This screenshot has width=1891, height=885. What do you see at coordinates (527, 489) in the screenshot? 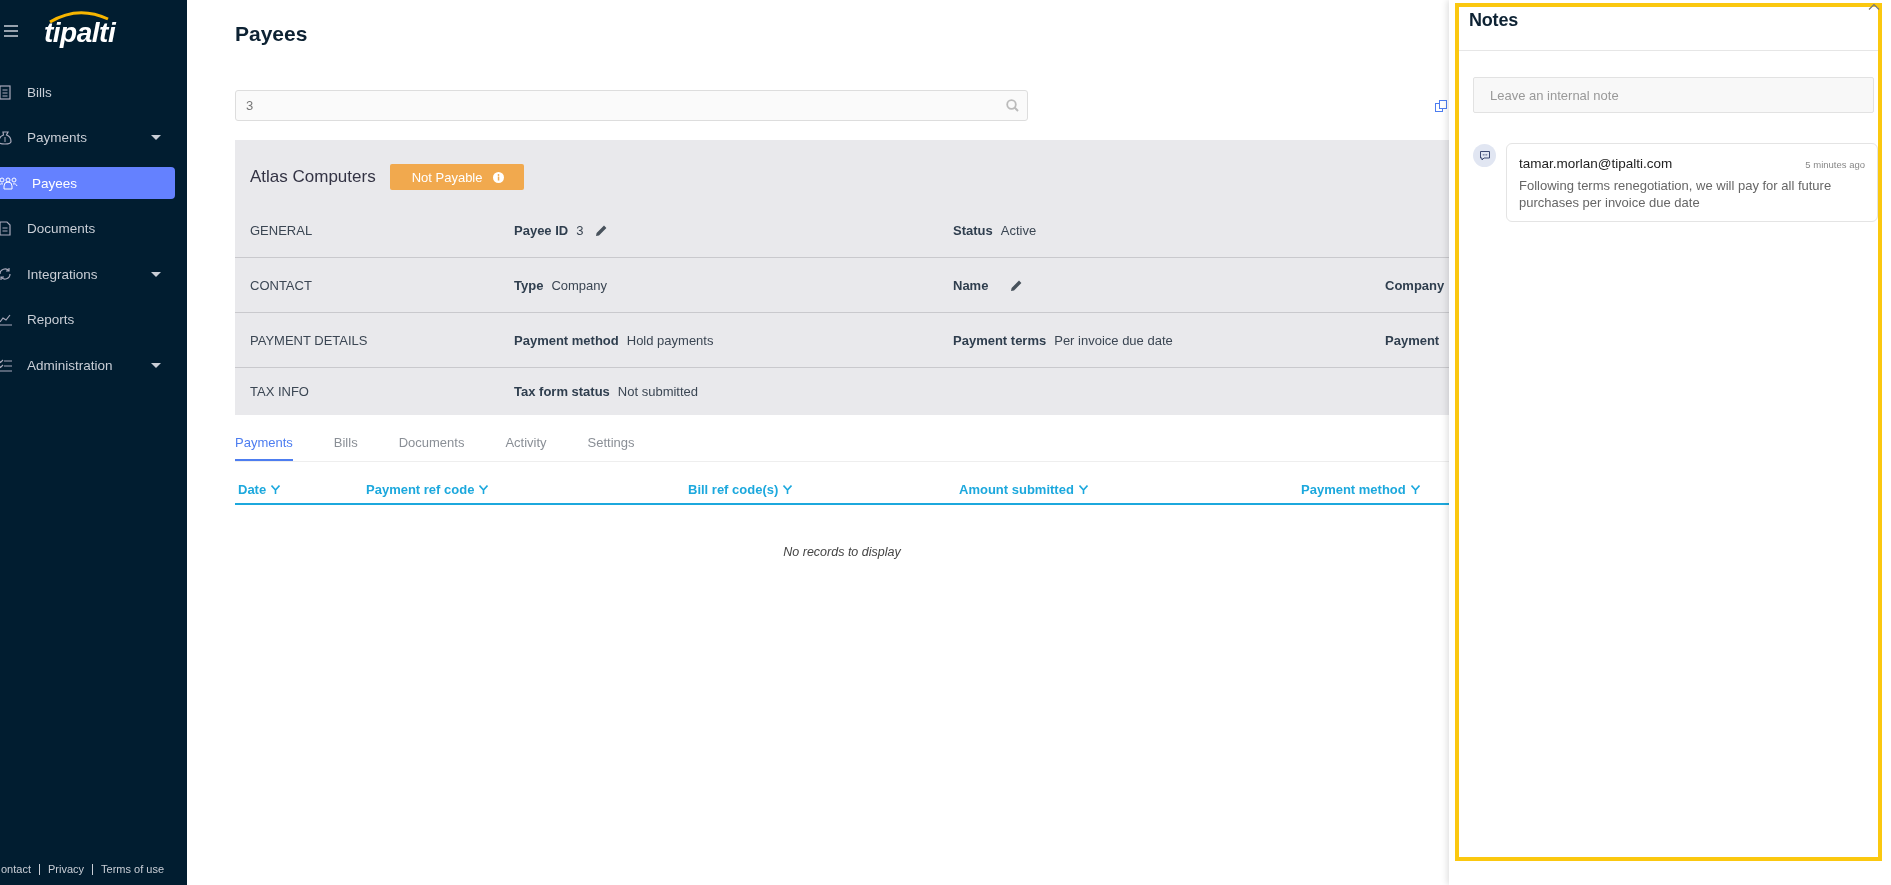
I see `column-header: Payment ref code` at bounding box center [527, 489].